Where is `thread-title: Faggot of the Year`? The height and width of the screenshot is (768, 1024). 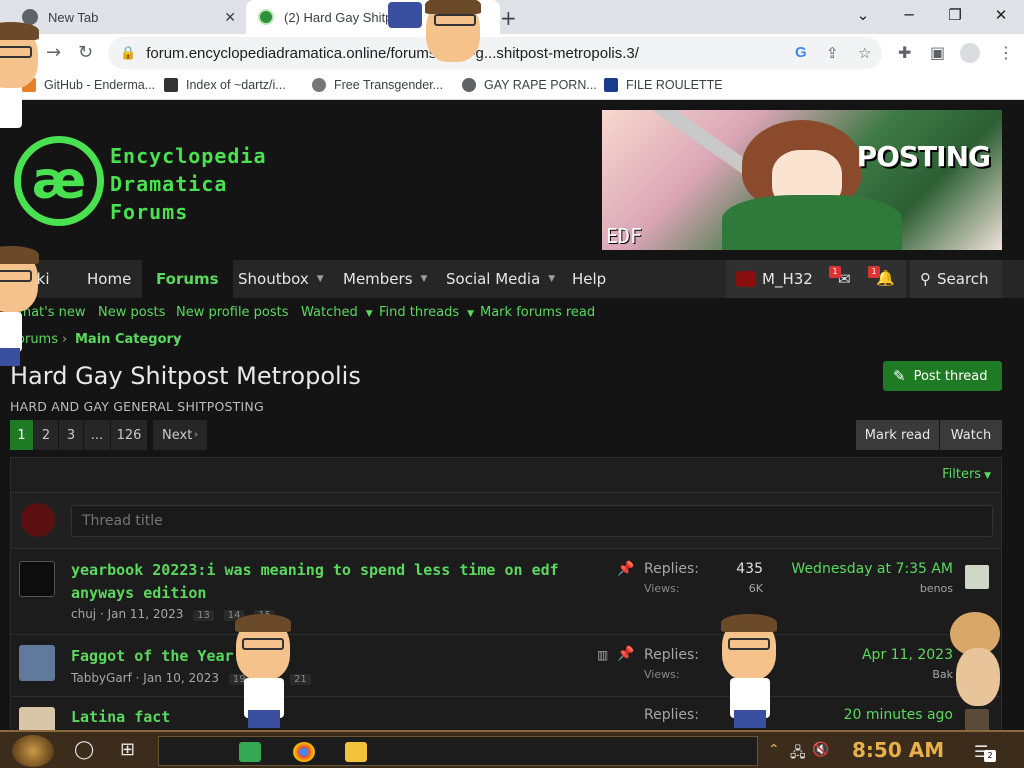
thread-title: Faggot of the Year is located at coordinates (152, 656).